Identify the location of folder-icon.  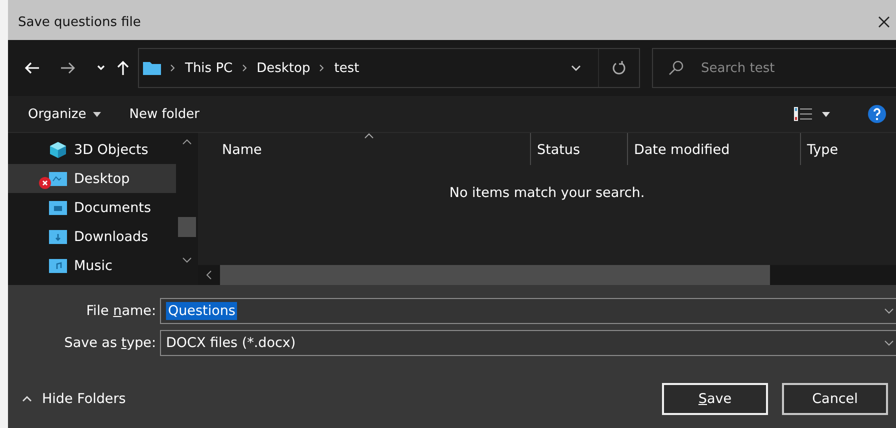
(152, 68).